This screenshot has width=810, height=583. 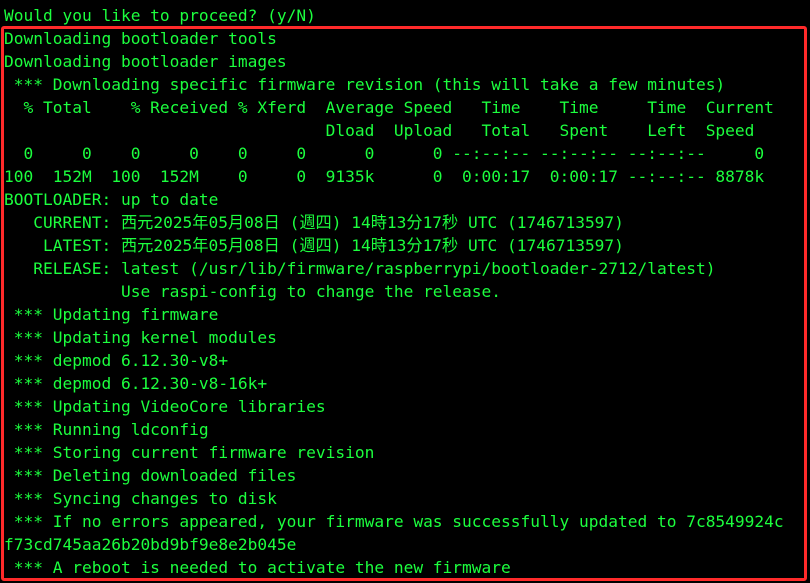 I want to click on terminal-line: *** Syncing changes to disk, so click(x=140, y=498).